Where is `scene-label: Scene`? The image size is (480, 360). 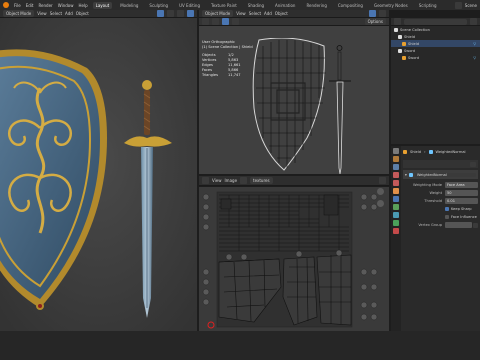
scene-label: Scene is located at coordinates (470, 5).